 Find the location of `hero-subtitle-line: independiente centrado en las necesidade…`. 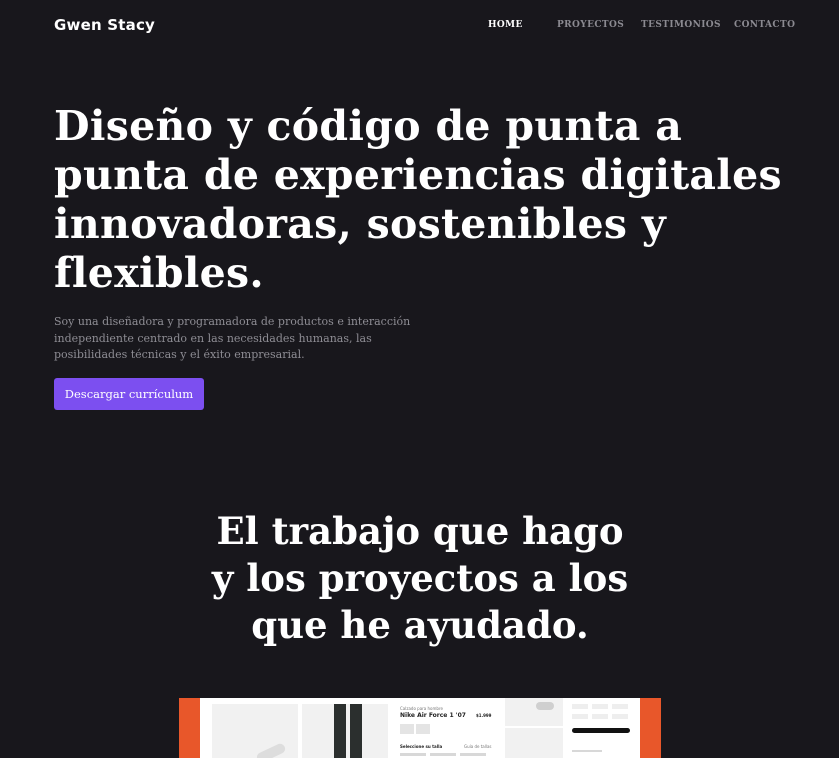

hero-subtitle-line: independiente centrado en las necesidade… is located at coordinates (213, 338).